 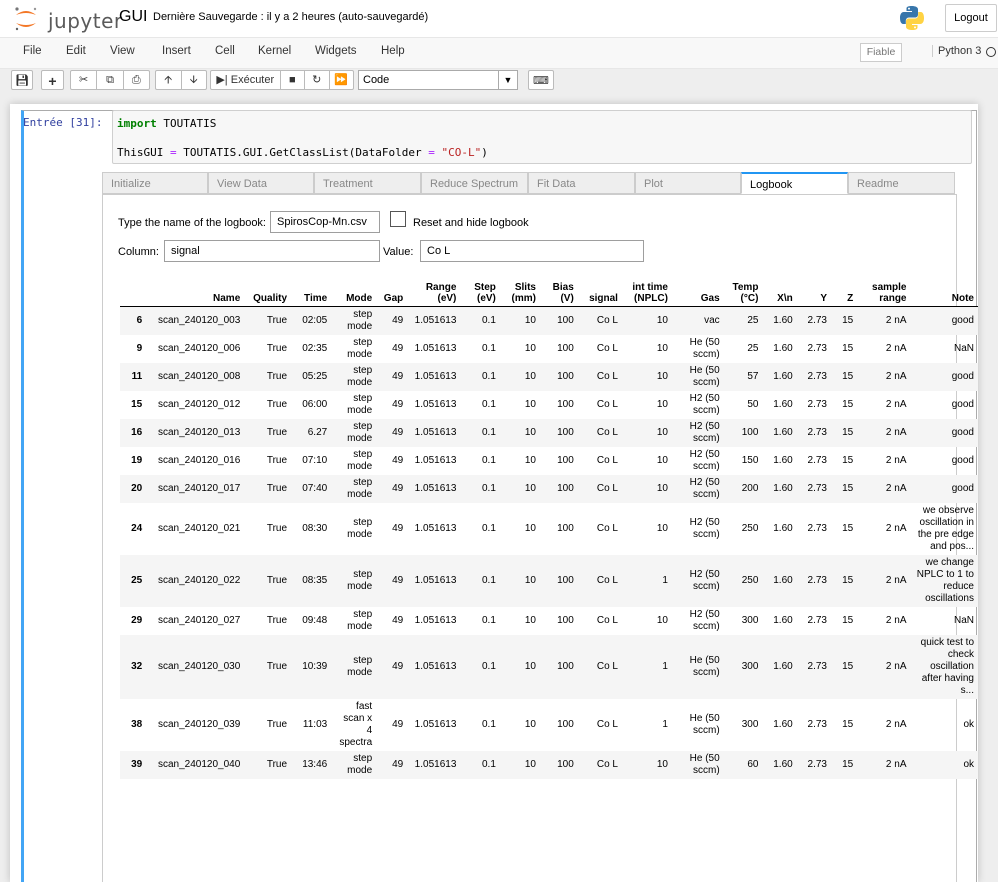 I want to click on row-index: 19, so click(x=137, y=460).